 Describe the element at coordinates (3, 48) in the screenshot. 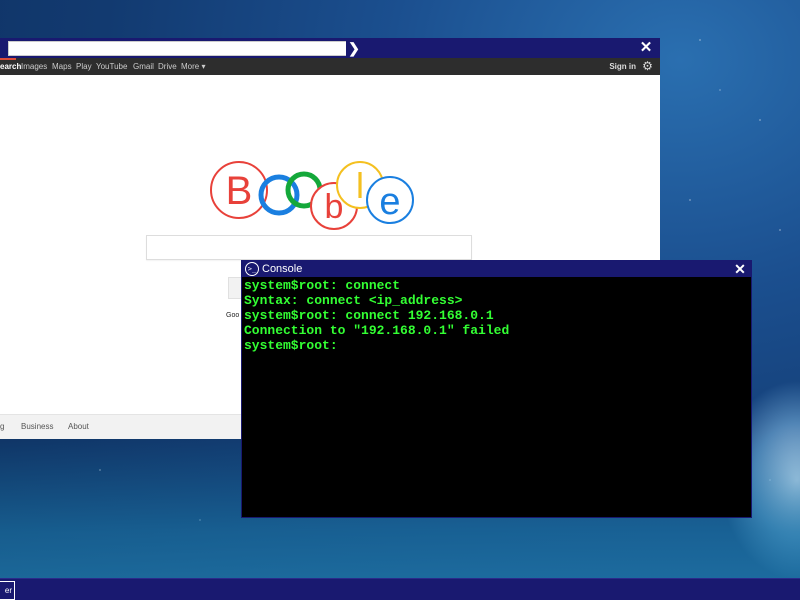

I see `titlebar-edge` at that location.